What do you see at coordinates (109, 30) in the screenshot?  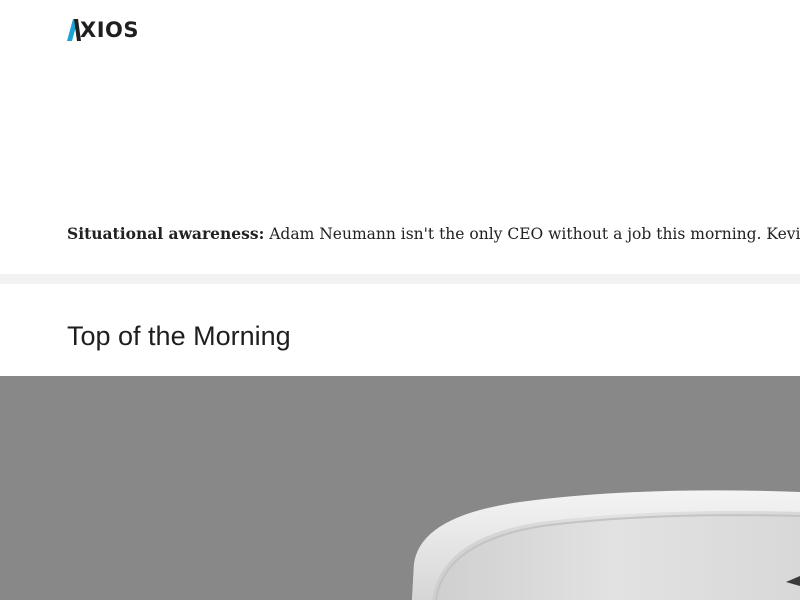 I see `logo-text: XIOS` at bounding box center [109, 30].